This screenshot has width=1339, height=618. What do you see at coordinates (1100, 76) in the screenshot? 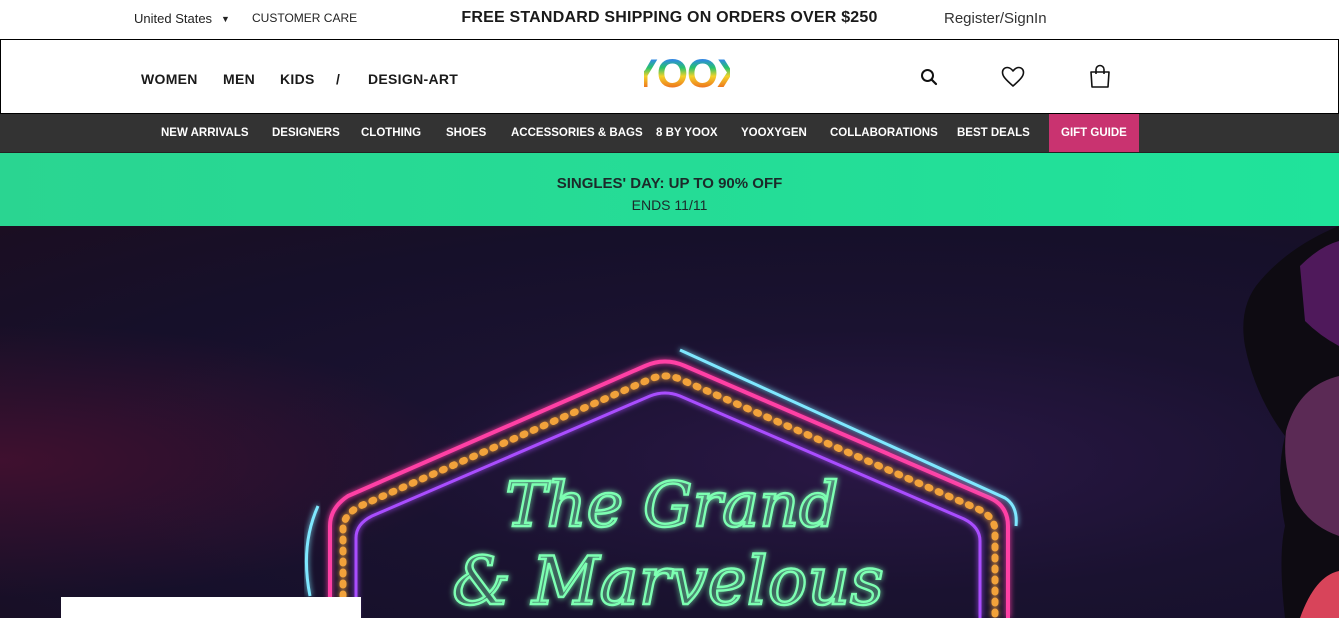
I see `shopping-bag-icon` at bounding box center [1100, 76].